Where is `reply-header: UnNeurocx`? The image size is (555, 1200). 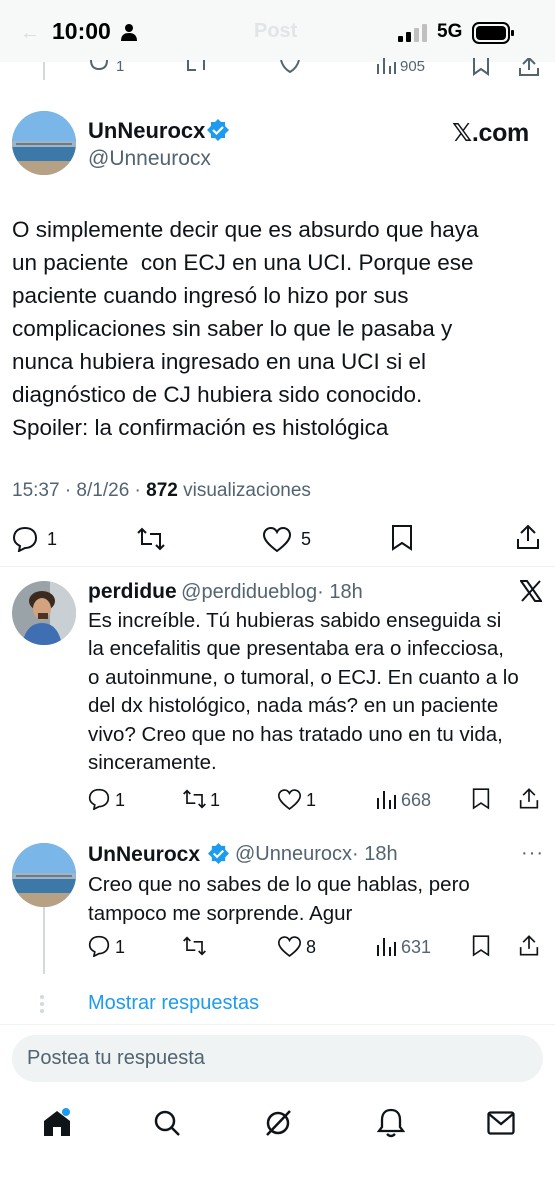
reply-header: UnNeurocx is located at coordinates (144, 855).